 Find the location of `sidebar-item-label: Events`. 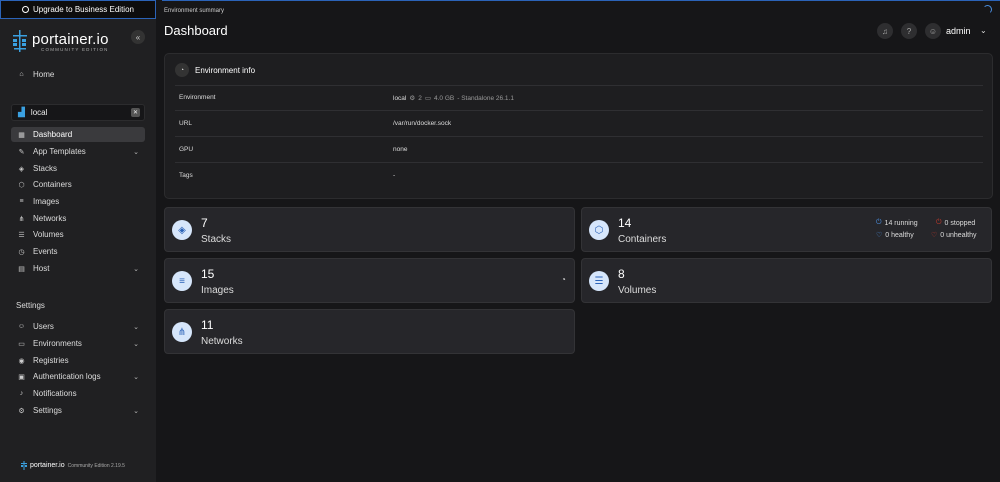

sidebar-item-label: Events is located at coordinates (45, 251).